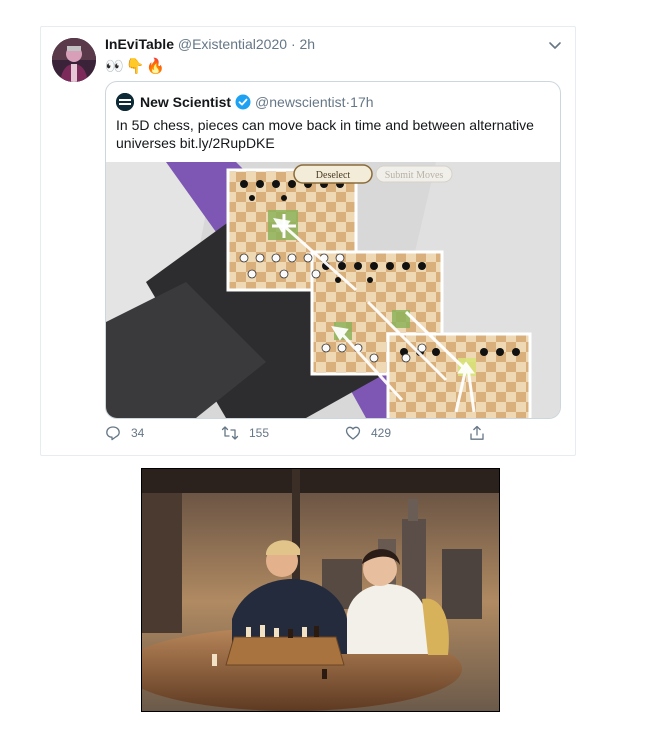 This screenshot has width=669, height=729. I want to click on chevron-down-icon, so click(555, 45).